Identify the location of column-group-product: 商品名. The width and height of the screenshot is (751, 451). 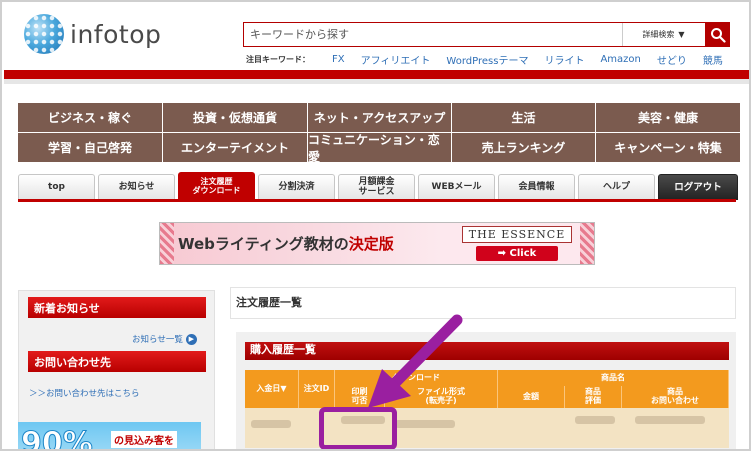
(613, 378).